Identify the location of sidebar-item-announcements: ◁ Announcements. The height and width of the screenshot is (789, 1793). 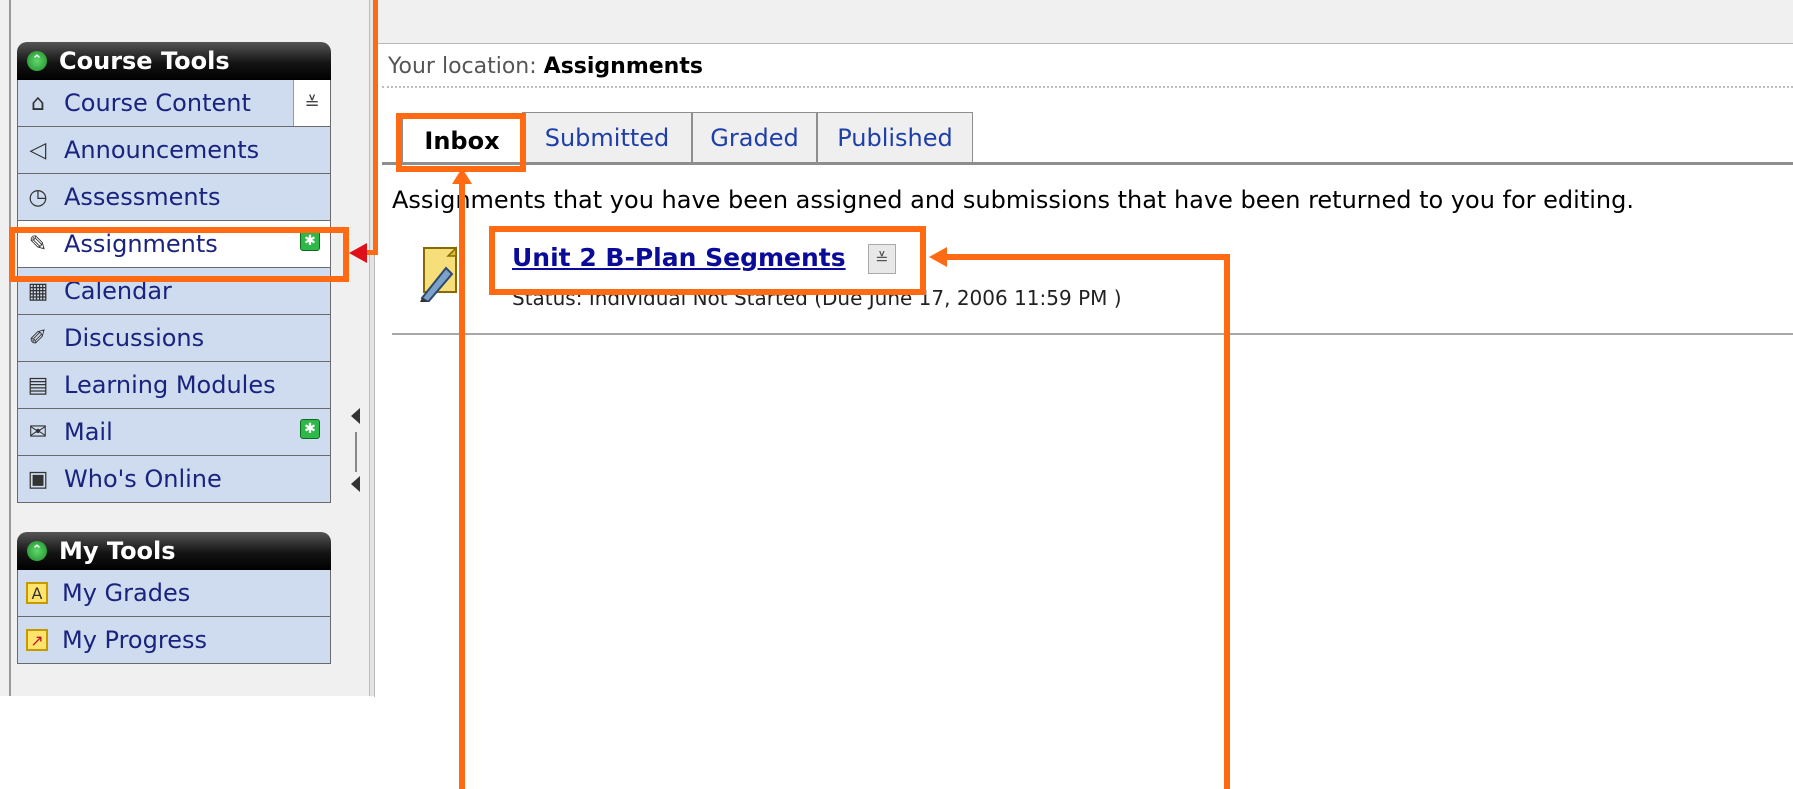
(174, 150).